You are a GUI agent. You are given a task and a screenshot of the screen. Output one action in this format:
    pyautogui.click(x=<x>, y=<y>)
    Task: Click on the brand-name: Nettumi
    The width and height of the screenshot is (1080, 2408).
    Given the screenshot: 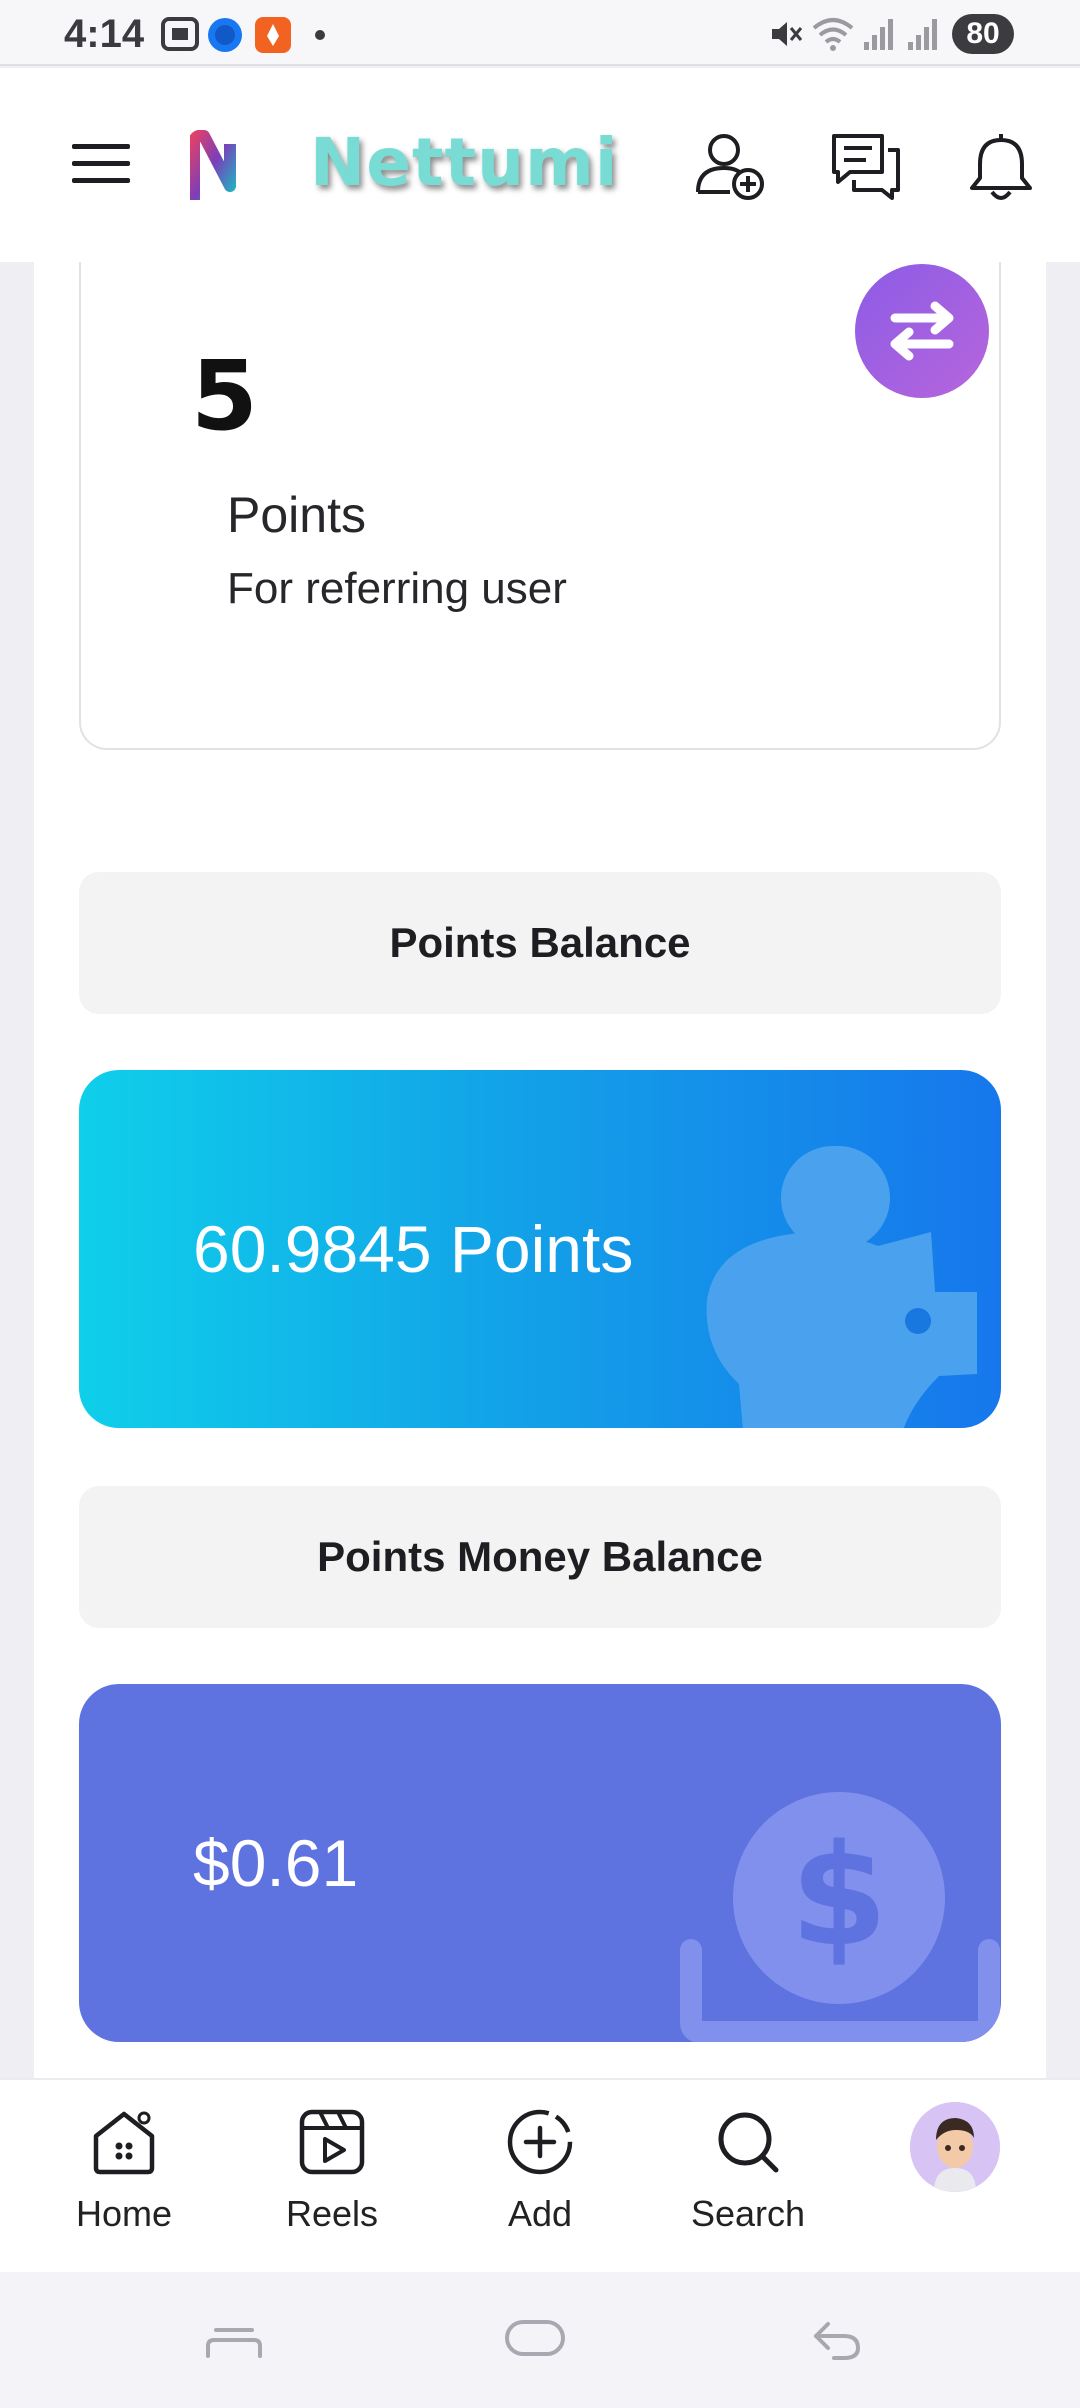 What is the action you would take?
    pyautogui.click(x=464, y=162)
    